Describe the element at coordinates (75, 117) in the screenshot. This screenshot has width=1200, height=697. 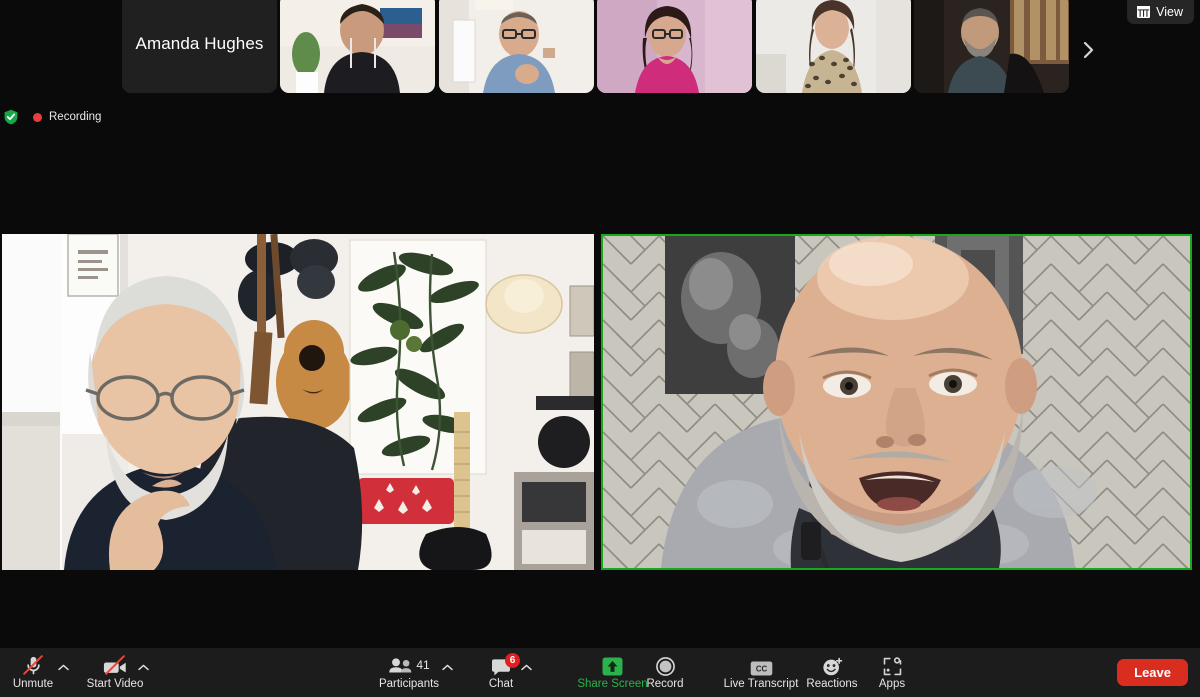
I see `recording-label: Recording` at that location.